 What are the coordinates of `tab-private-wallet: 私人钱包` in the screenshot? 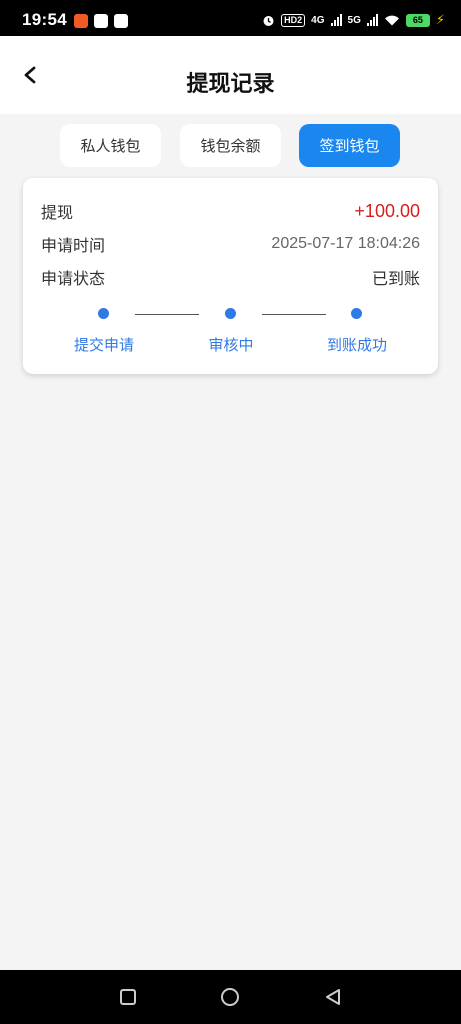 It's located at (110, 145).